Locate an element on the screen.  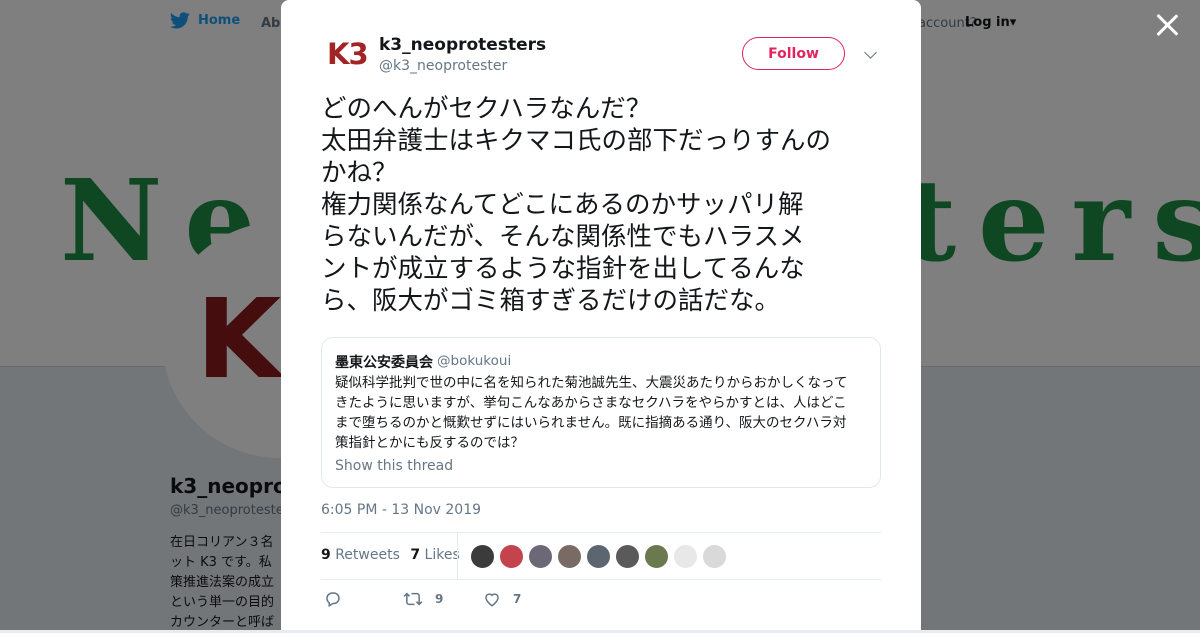
account-handle: @k3_neoprotester is located at coordinates (443, 66).